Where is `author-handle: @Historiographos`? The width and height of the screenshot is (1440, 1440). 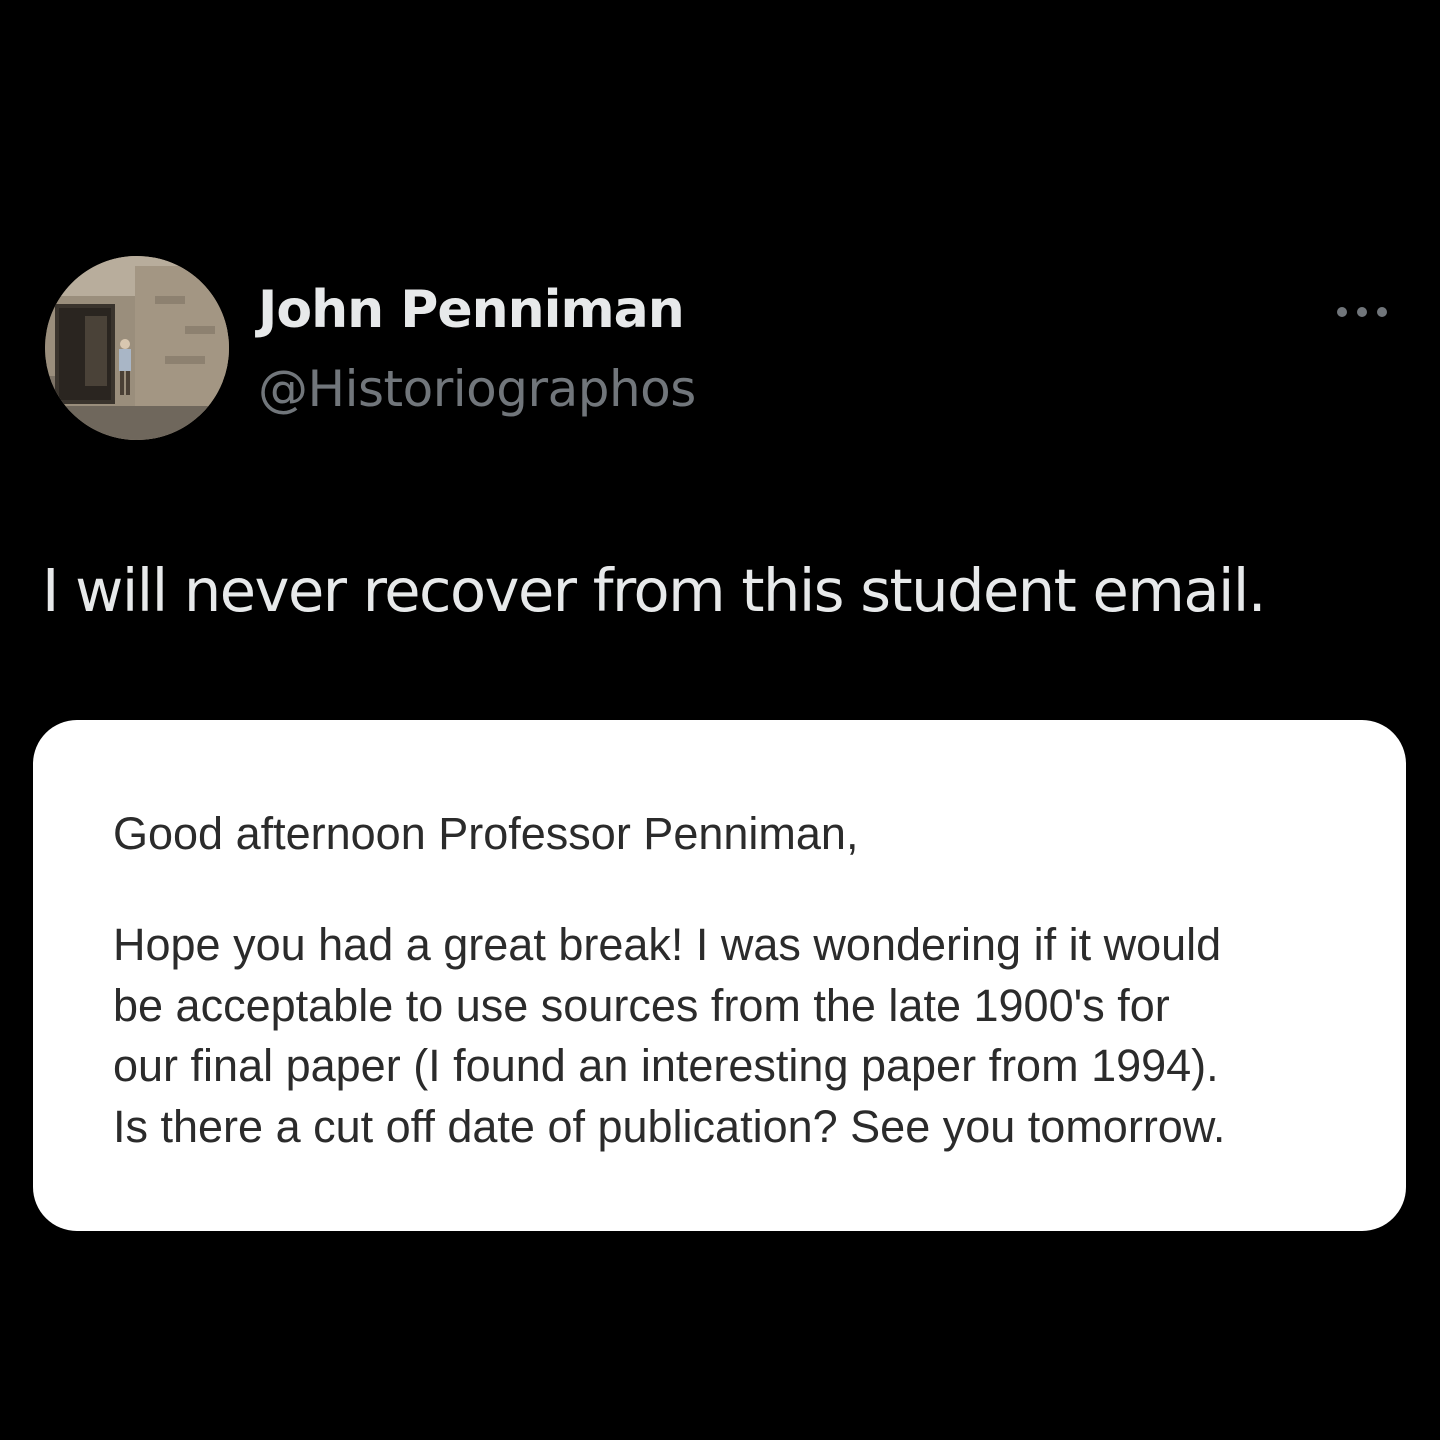 author-handle: @Historiographos is located at coordinates (477, 389).